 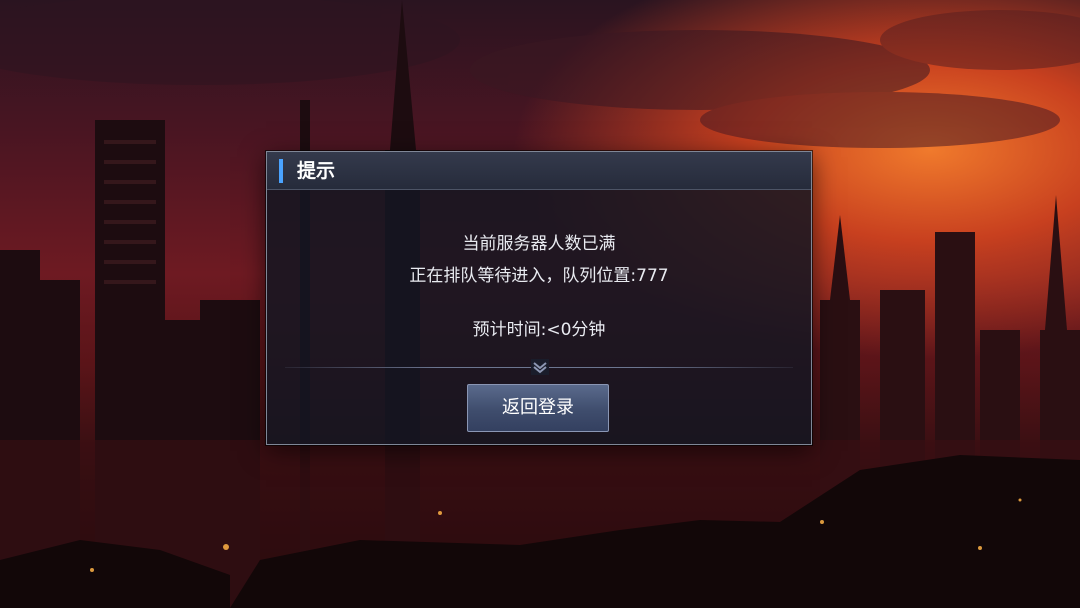 I want to click on server-full-message: 当前服务器人数已满, so click(x=539, y=244).